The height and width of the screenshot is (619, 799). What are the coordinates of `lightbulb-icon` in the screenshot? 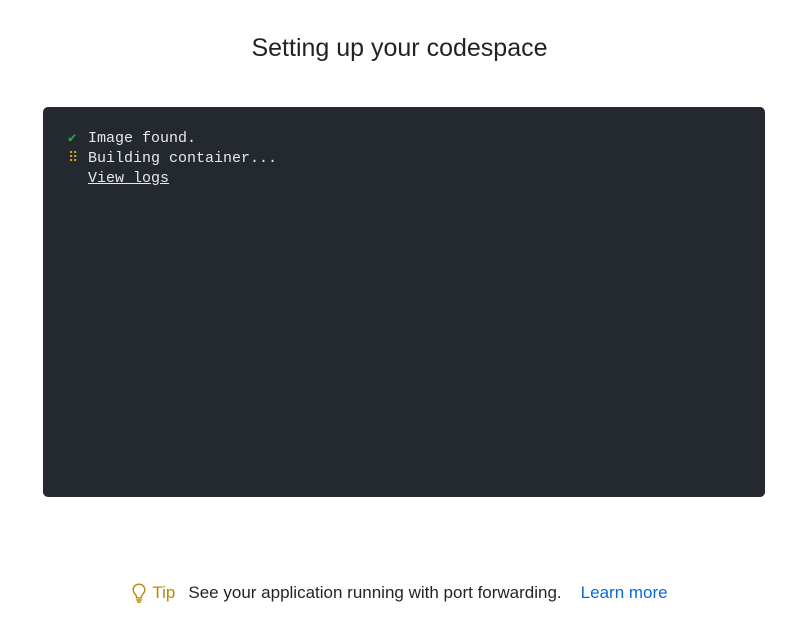 It's located at (139, 593).